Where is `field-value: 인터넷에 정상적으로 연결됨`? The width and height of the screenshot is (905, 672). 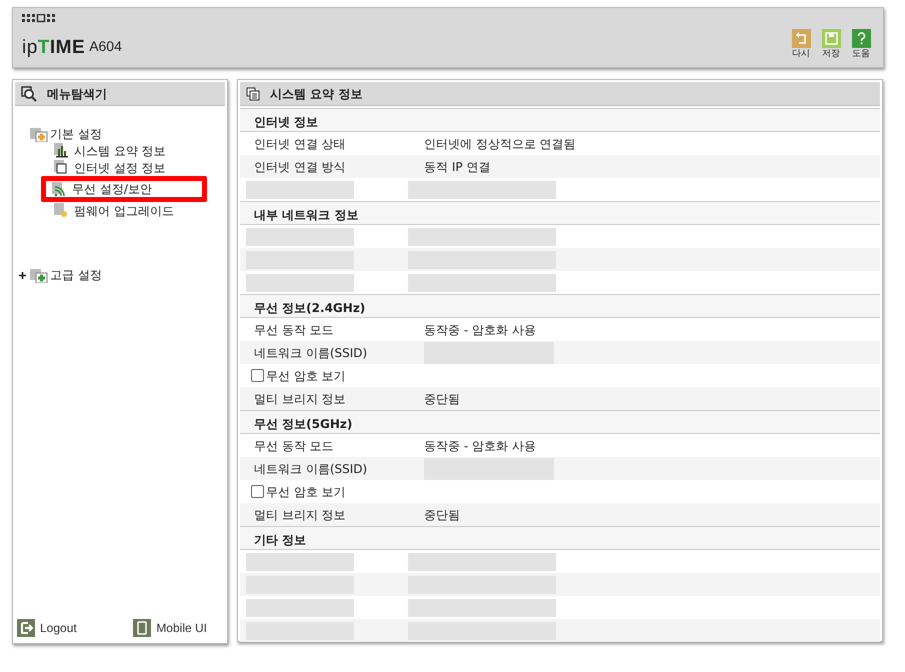
field-value: 인터넷에 정상적으로 연결됨 is located at coordinates (500, 144).